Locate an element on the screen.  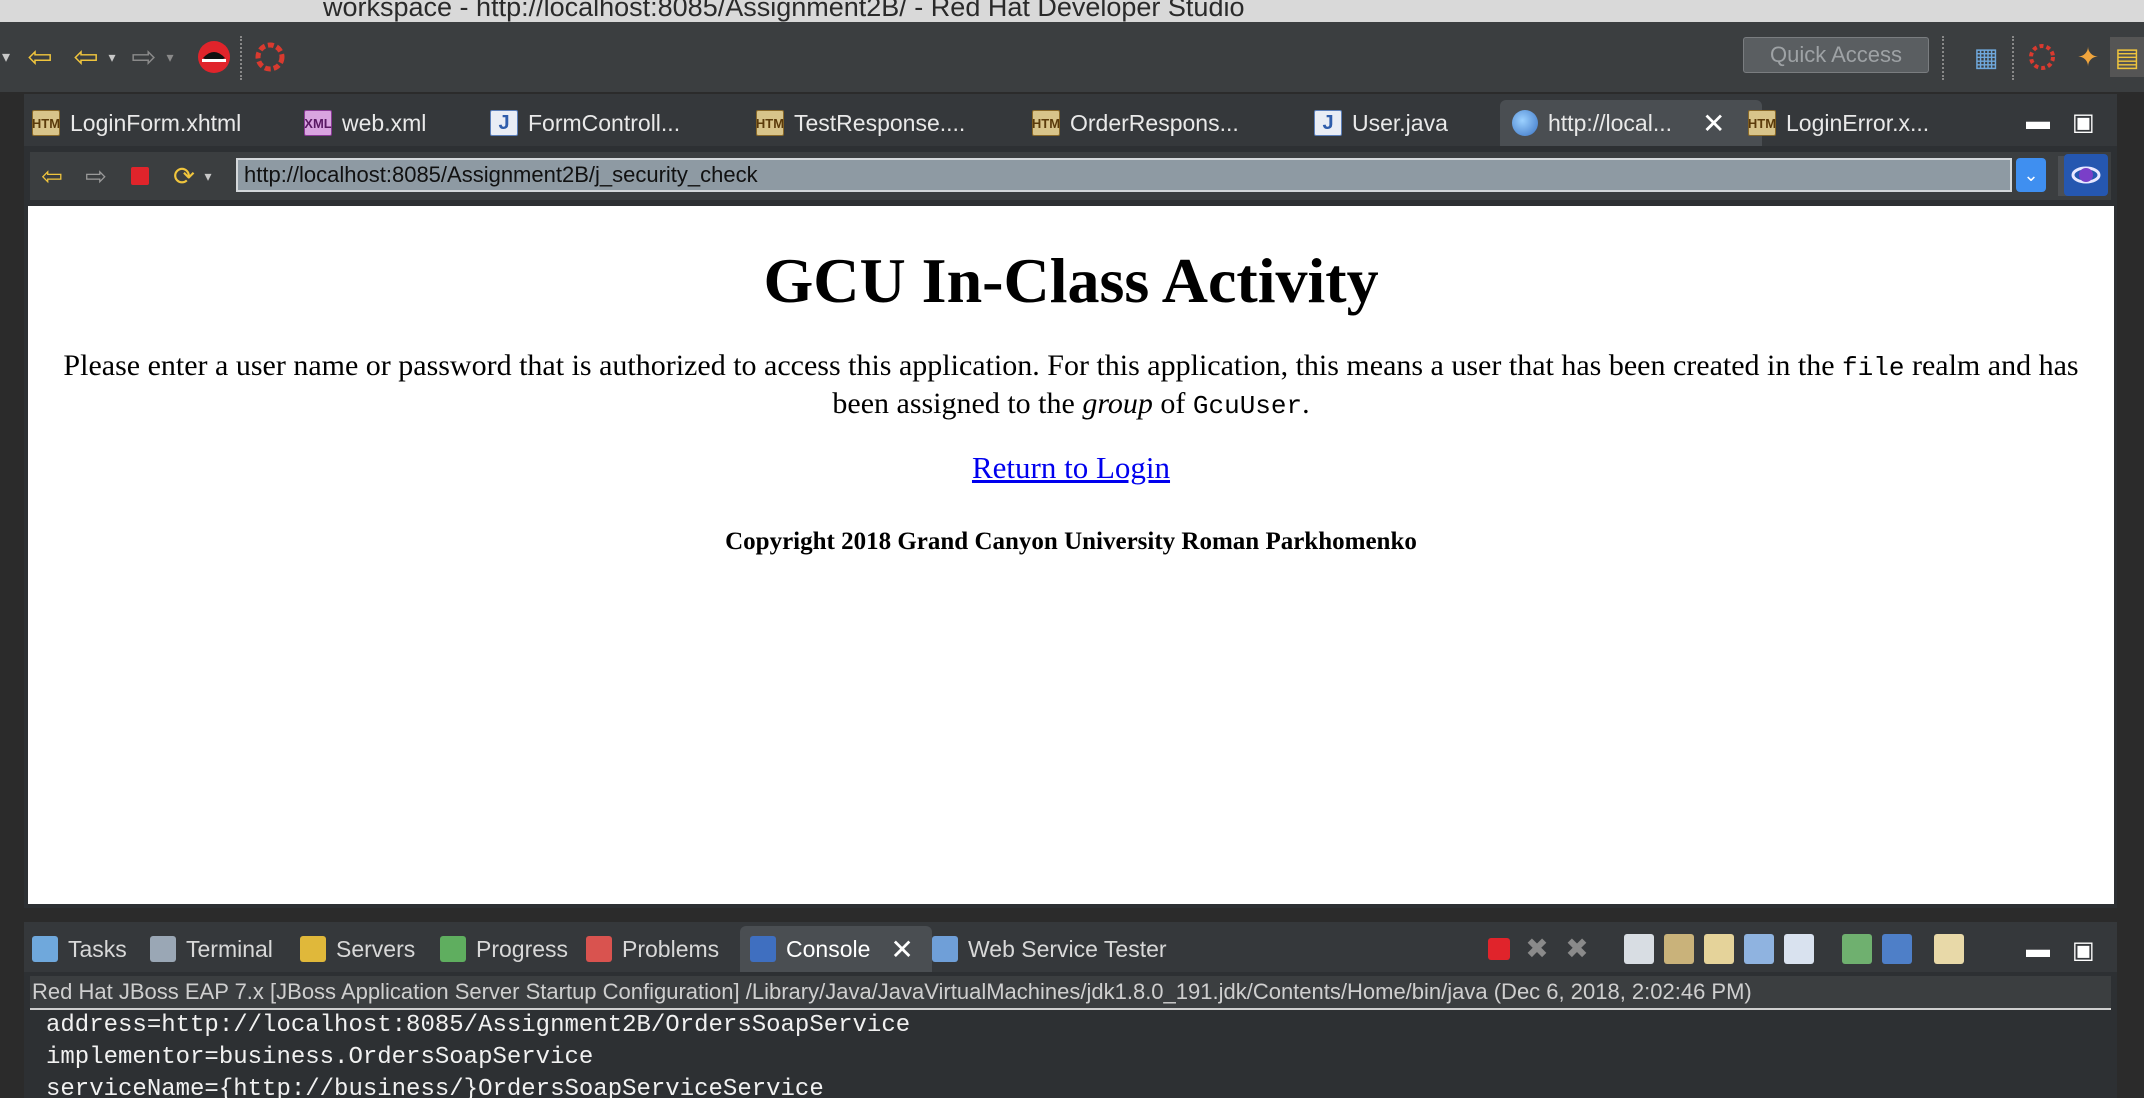
forward-dropdown-icon: ▾ is located at coordinates (170, 57).